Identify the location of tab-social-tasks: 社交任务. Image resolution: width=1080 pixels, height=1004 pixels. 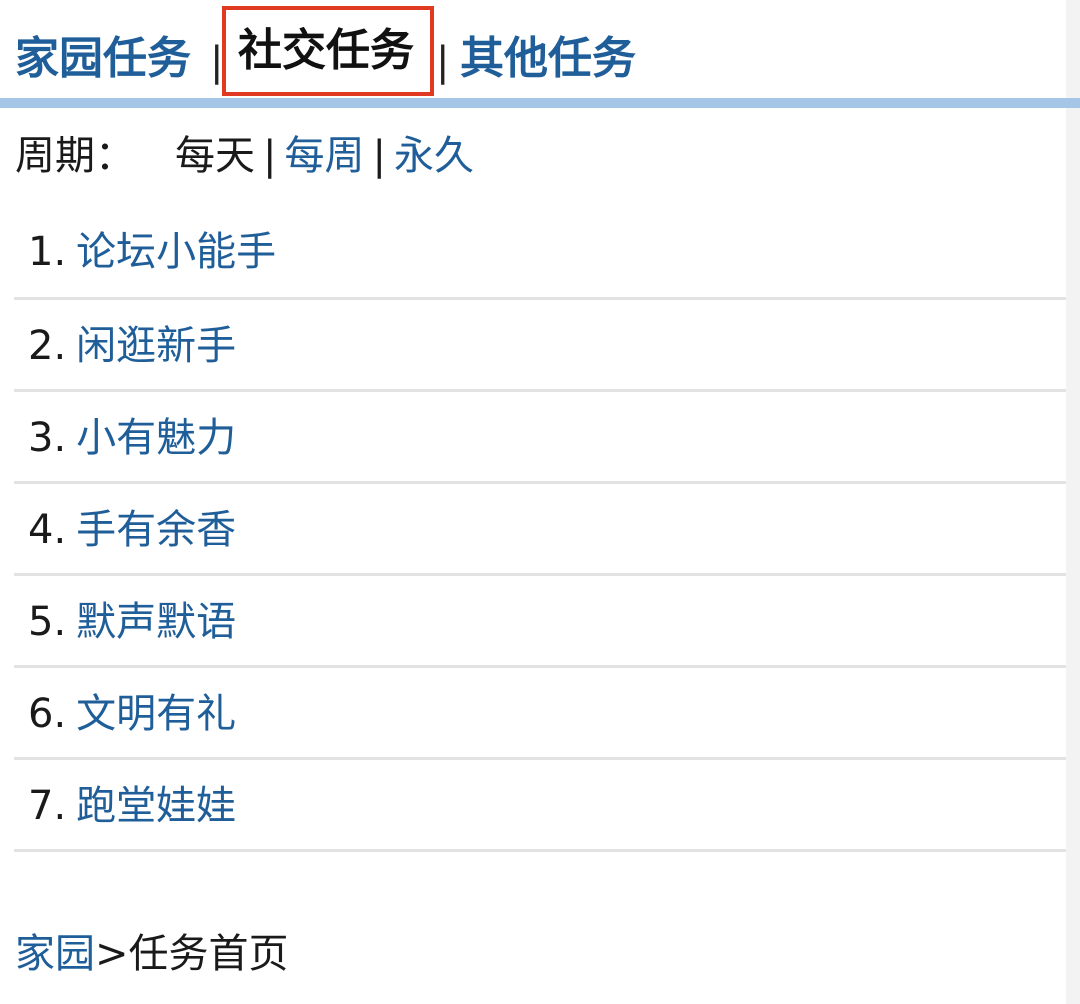
(328, 51).